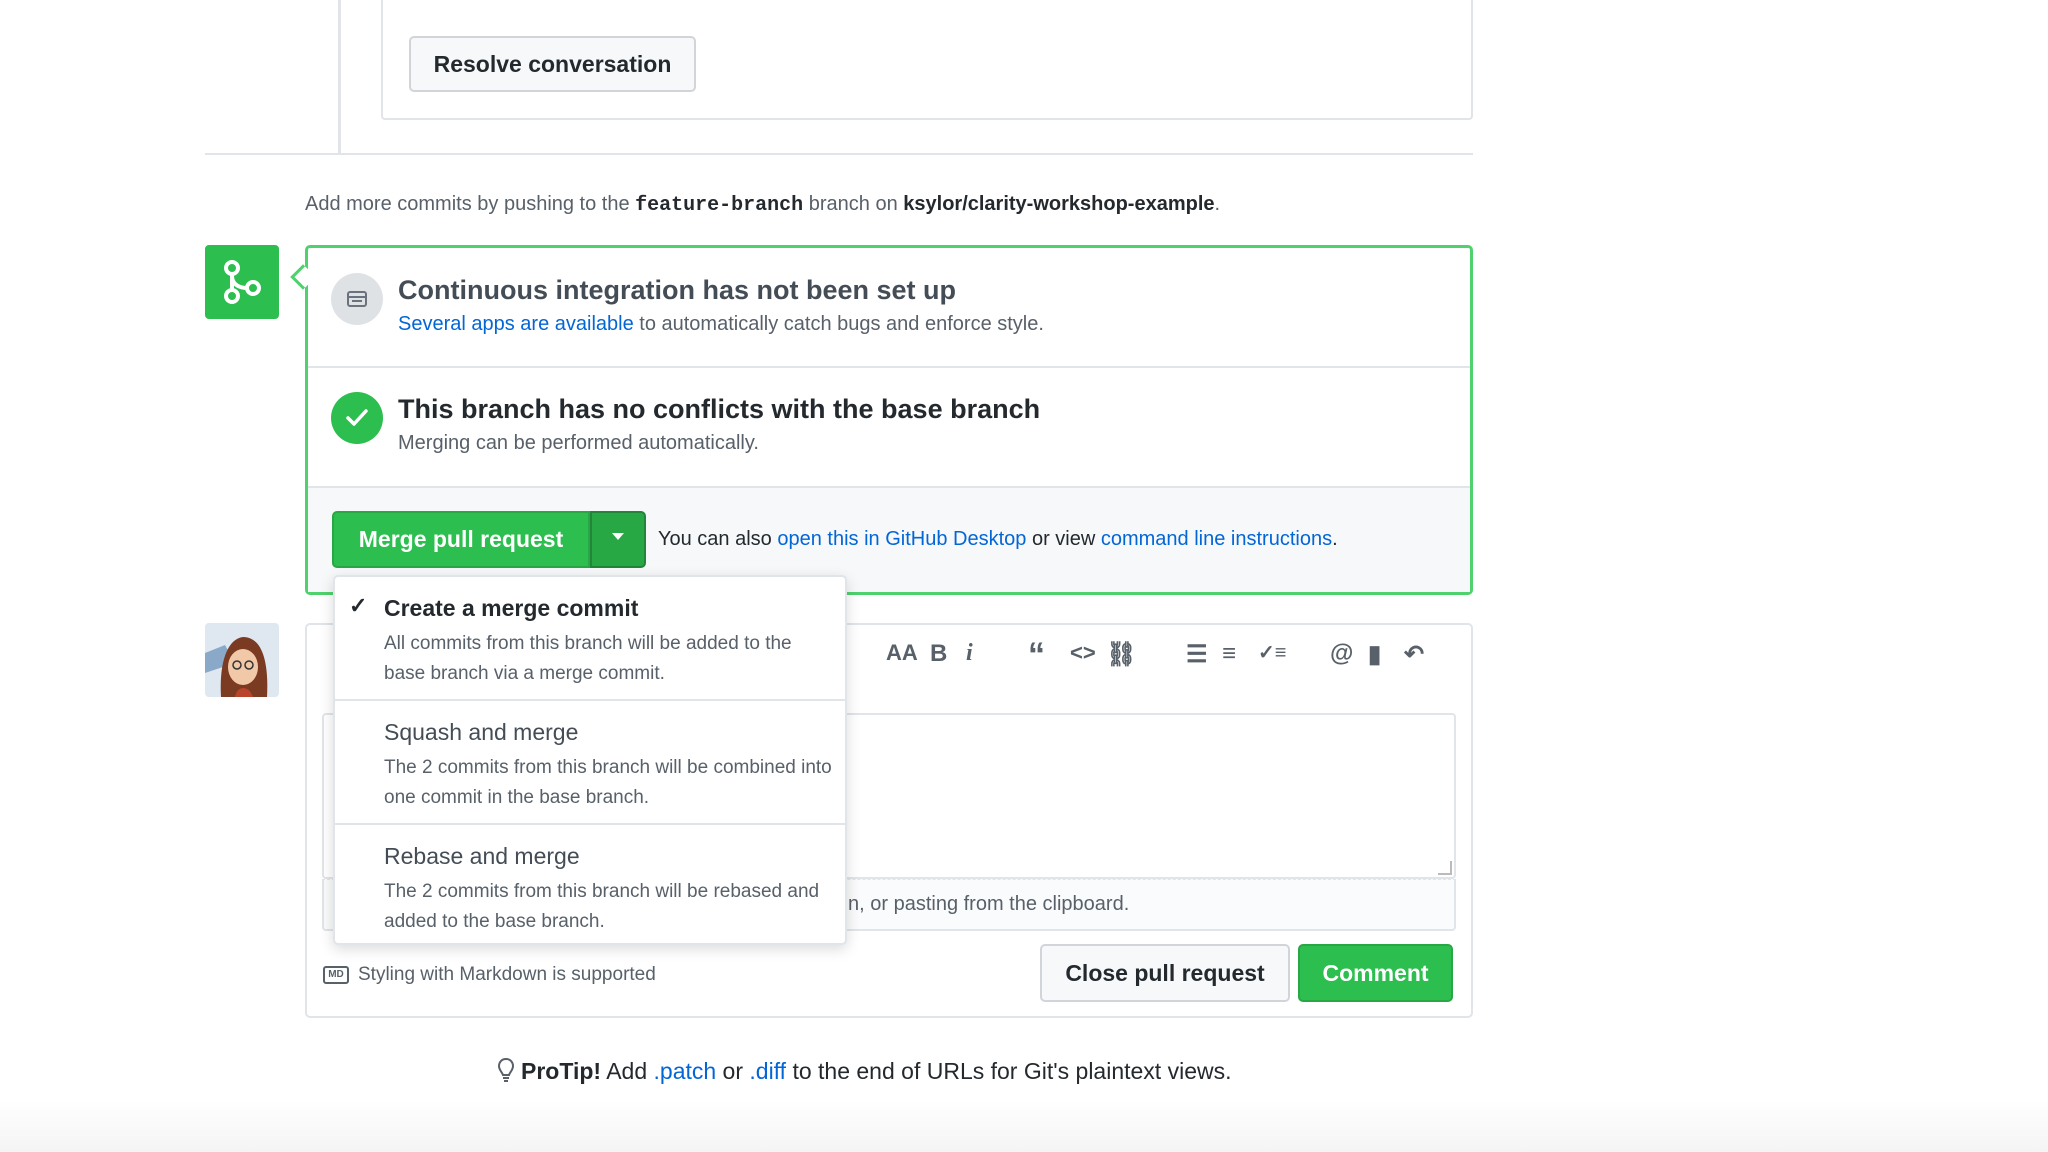  What do you see at coordinates (1217, 204) in the screenshot?
I see `push-hint-suffix: .` at bounding box center [1217, 204].